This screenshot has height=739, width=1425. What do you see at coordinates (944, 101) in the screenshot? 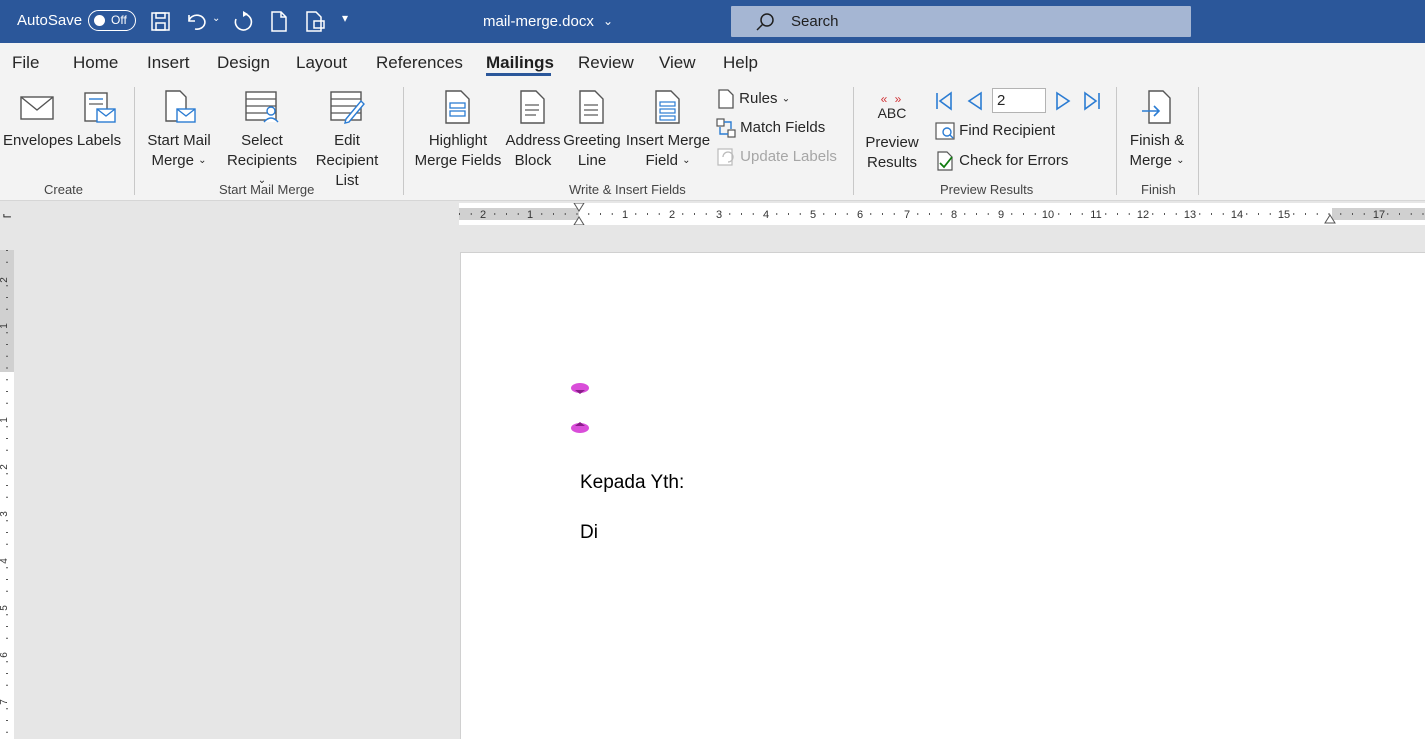
I see `first-record-icon` at bounding box center [944, 101].